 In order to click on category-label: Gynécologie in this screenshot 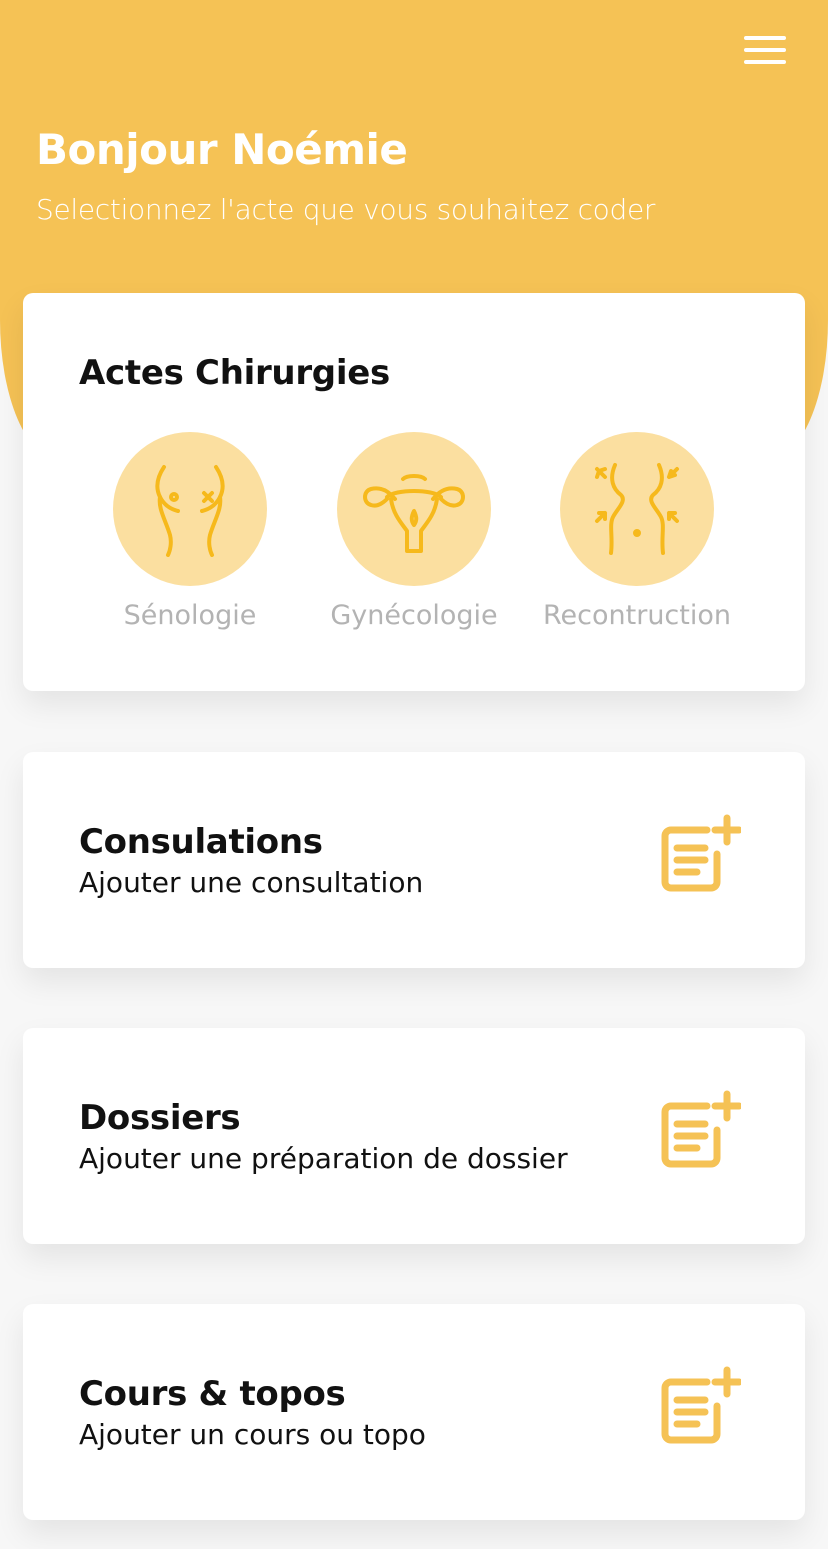, I will do `click(414, 615)`.